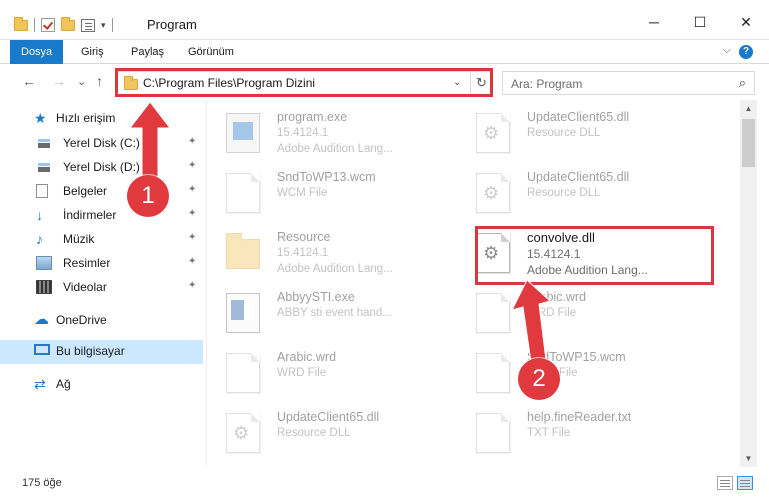 The image size is (769, 503). What do you see at coordinates (746, 22) in the screenshot?
I see `close-button: ✕` at bounding box center [746, 22].